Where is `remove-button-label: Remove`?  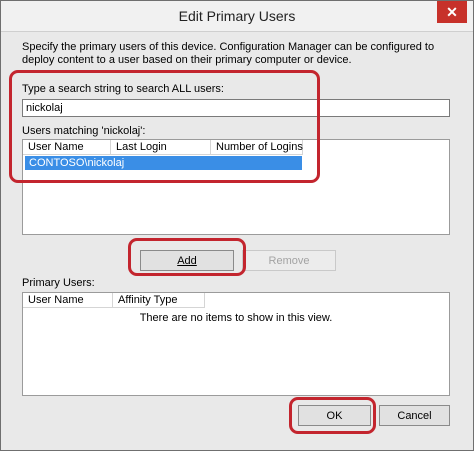
remove-button-label: Remove is located at coordinates (289, 260).